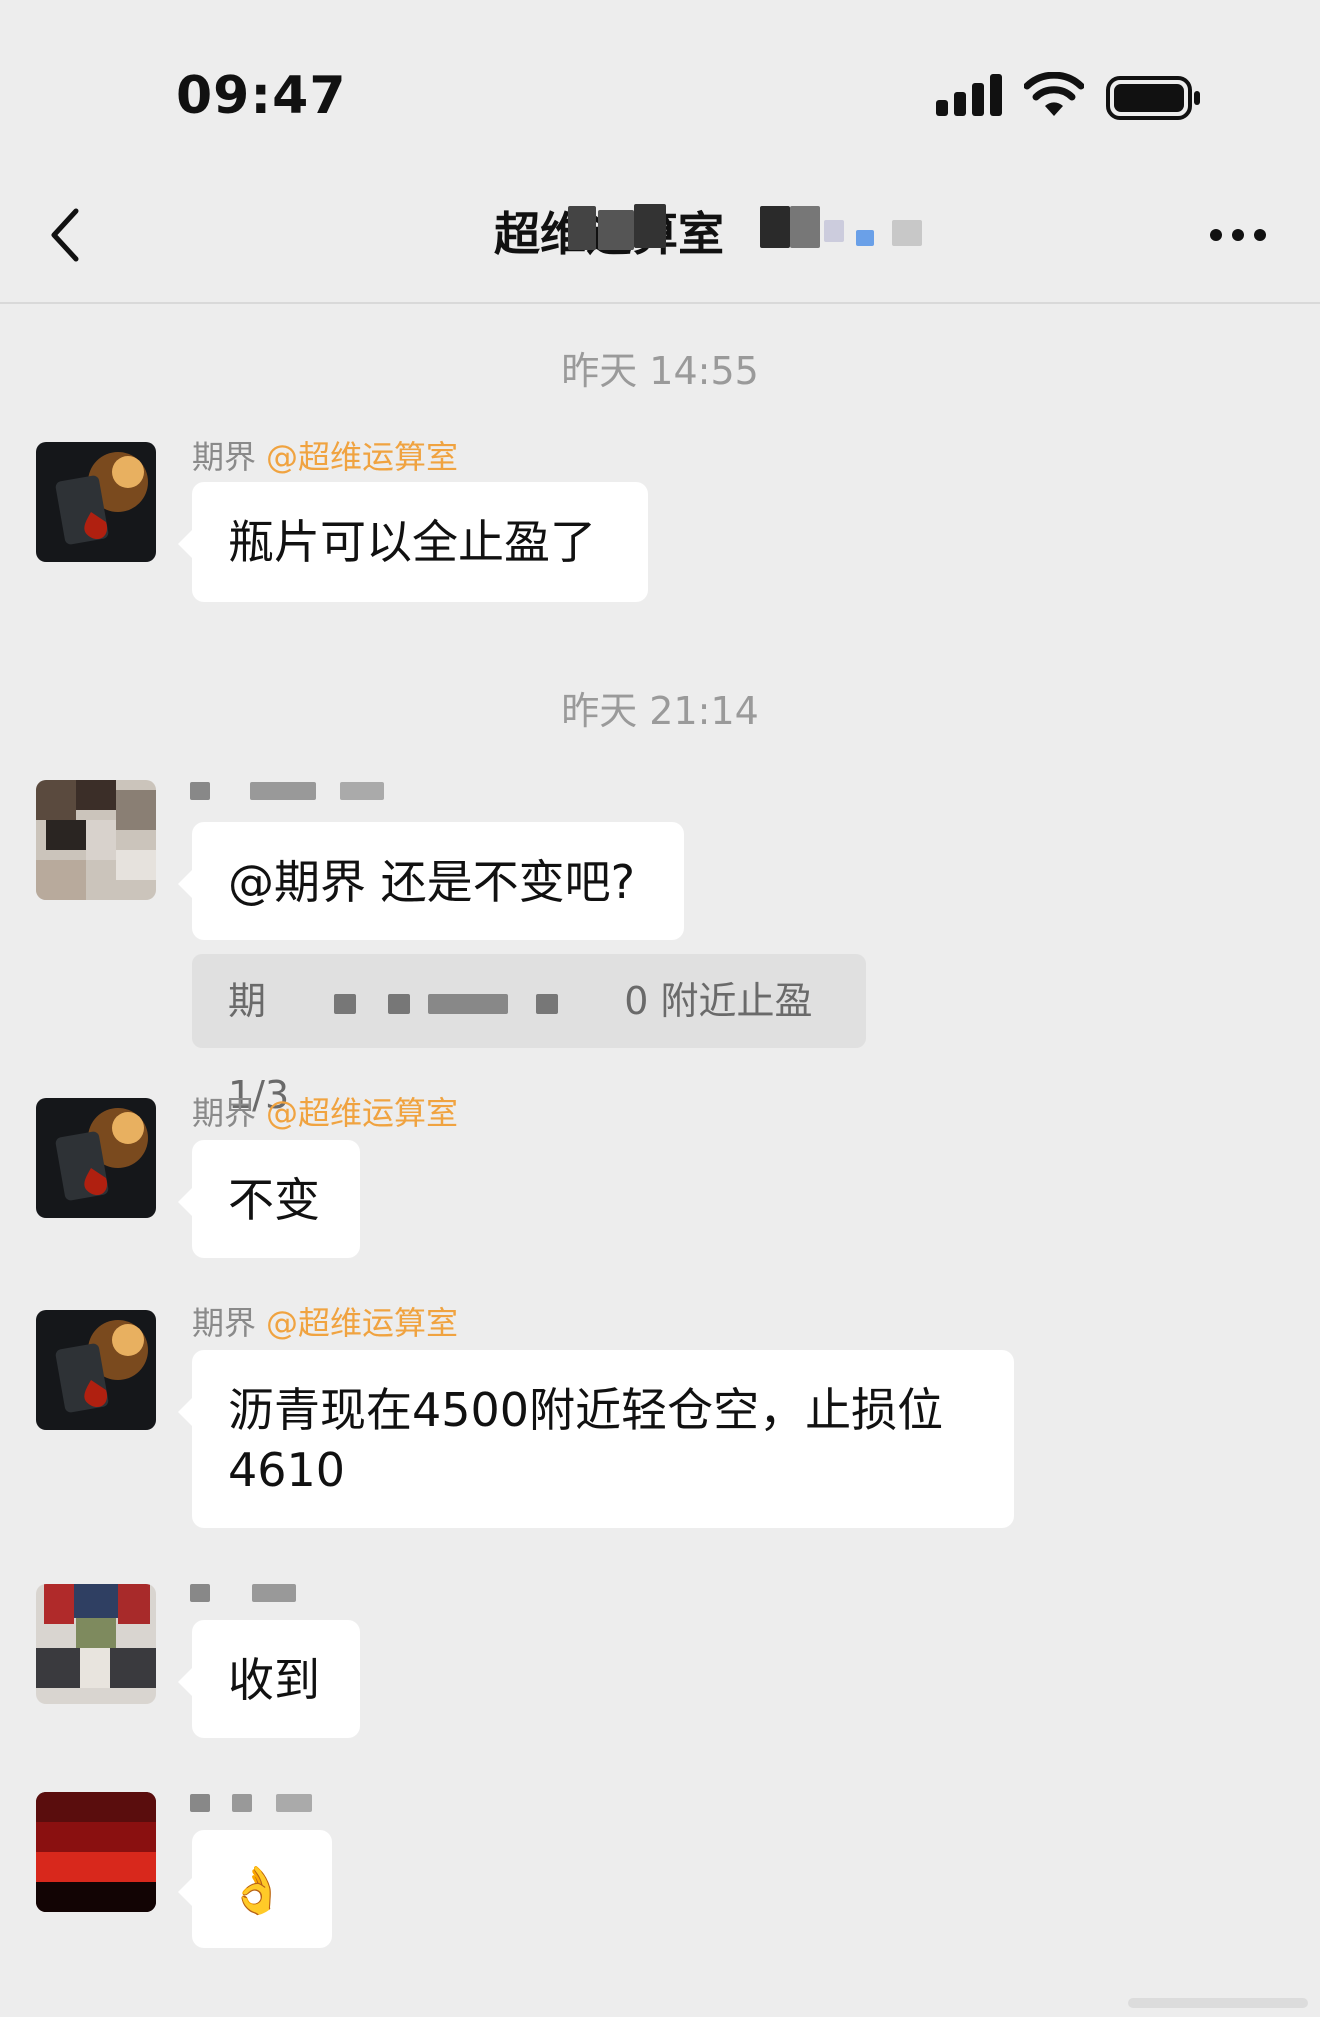 The width and height of the screenshot is (1320, 2017). Describe the element at coordinates (274, 1680) in the screenshot. I see `message-text: 收到` at that location.